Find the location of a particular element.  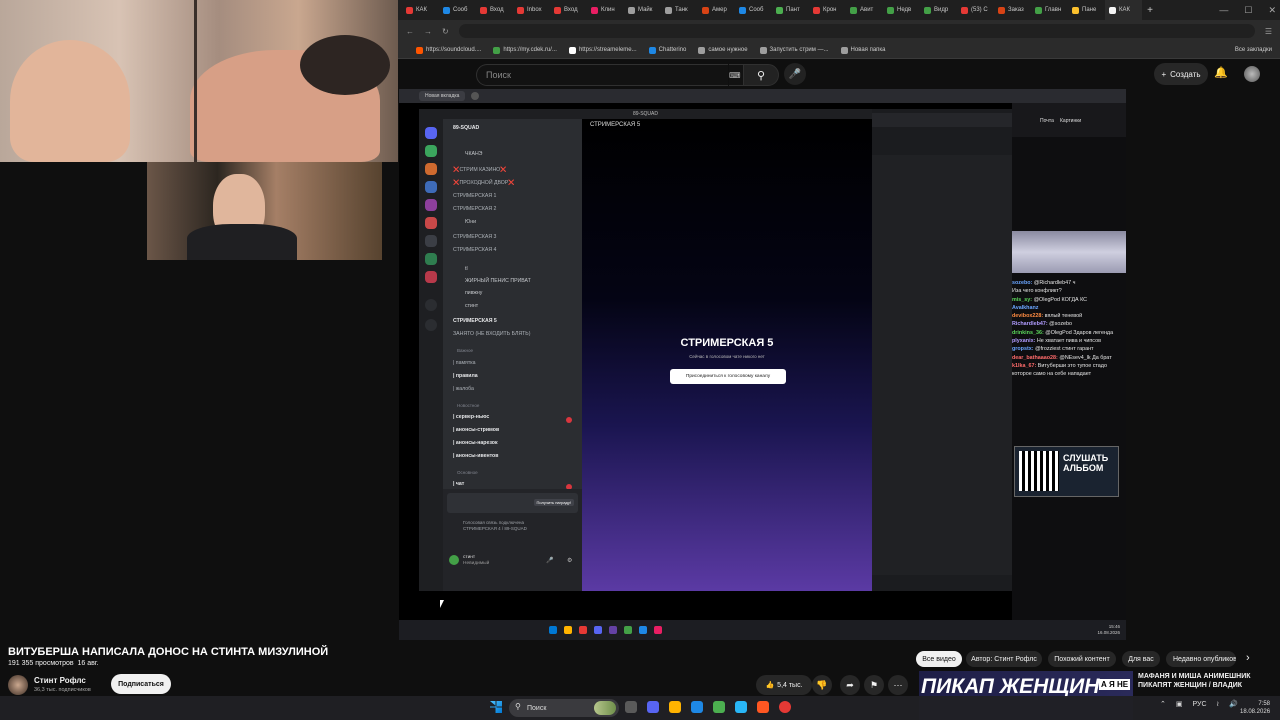

channel-item: СТРИМЕРСКАЯ 4 is located at coordinates (474, 250).